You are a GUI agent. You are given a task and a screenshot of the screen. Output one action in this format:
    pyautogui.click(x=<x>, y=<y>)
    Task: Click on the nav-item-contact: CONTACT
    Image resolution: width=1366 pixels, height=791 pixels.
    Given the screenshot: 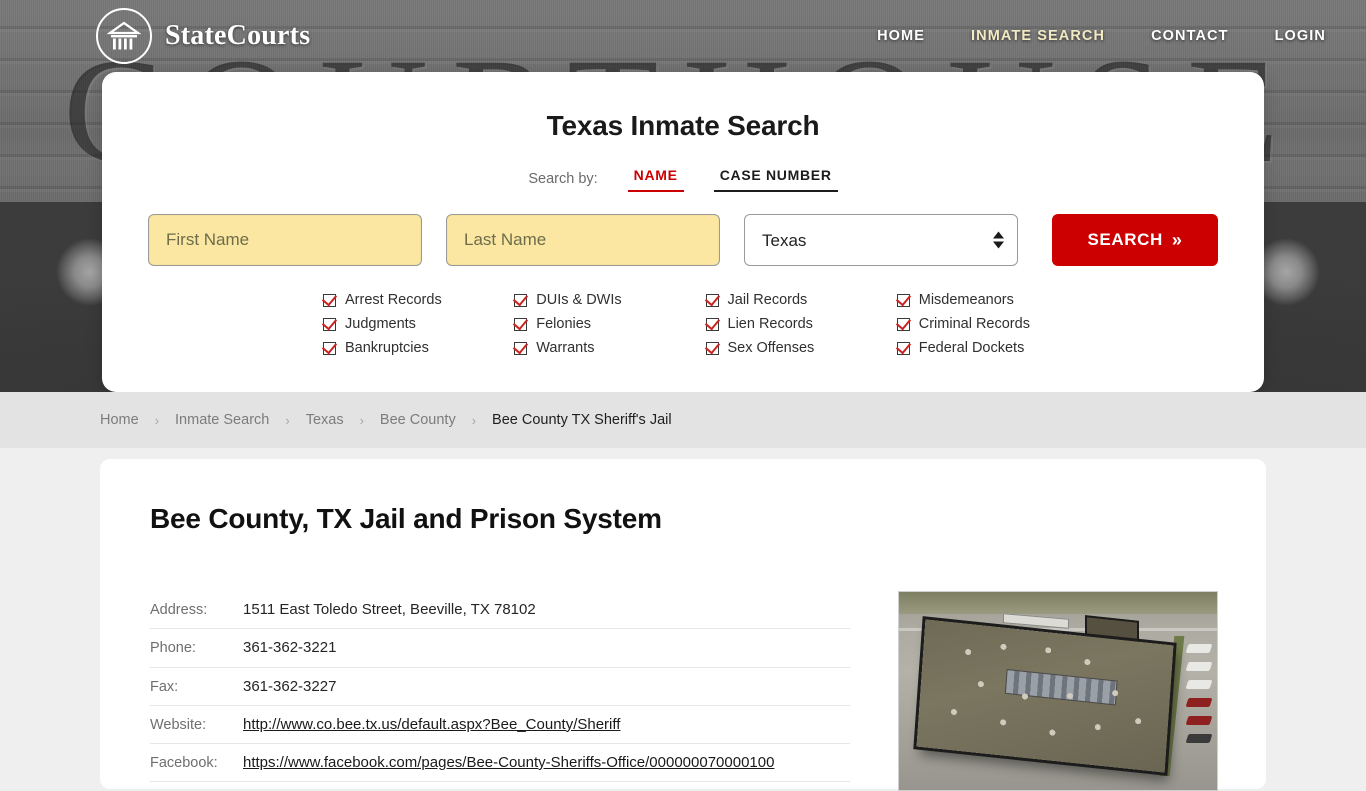 What is the action you would take?
    pyautogui.click(x=1190, y=36)
    